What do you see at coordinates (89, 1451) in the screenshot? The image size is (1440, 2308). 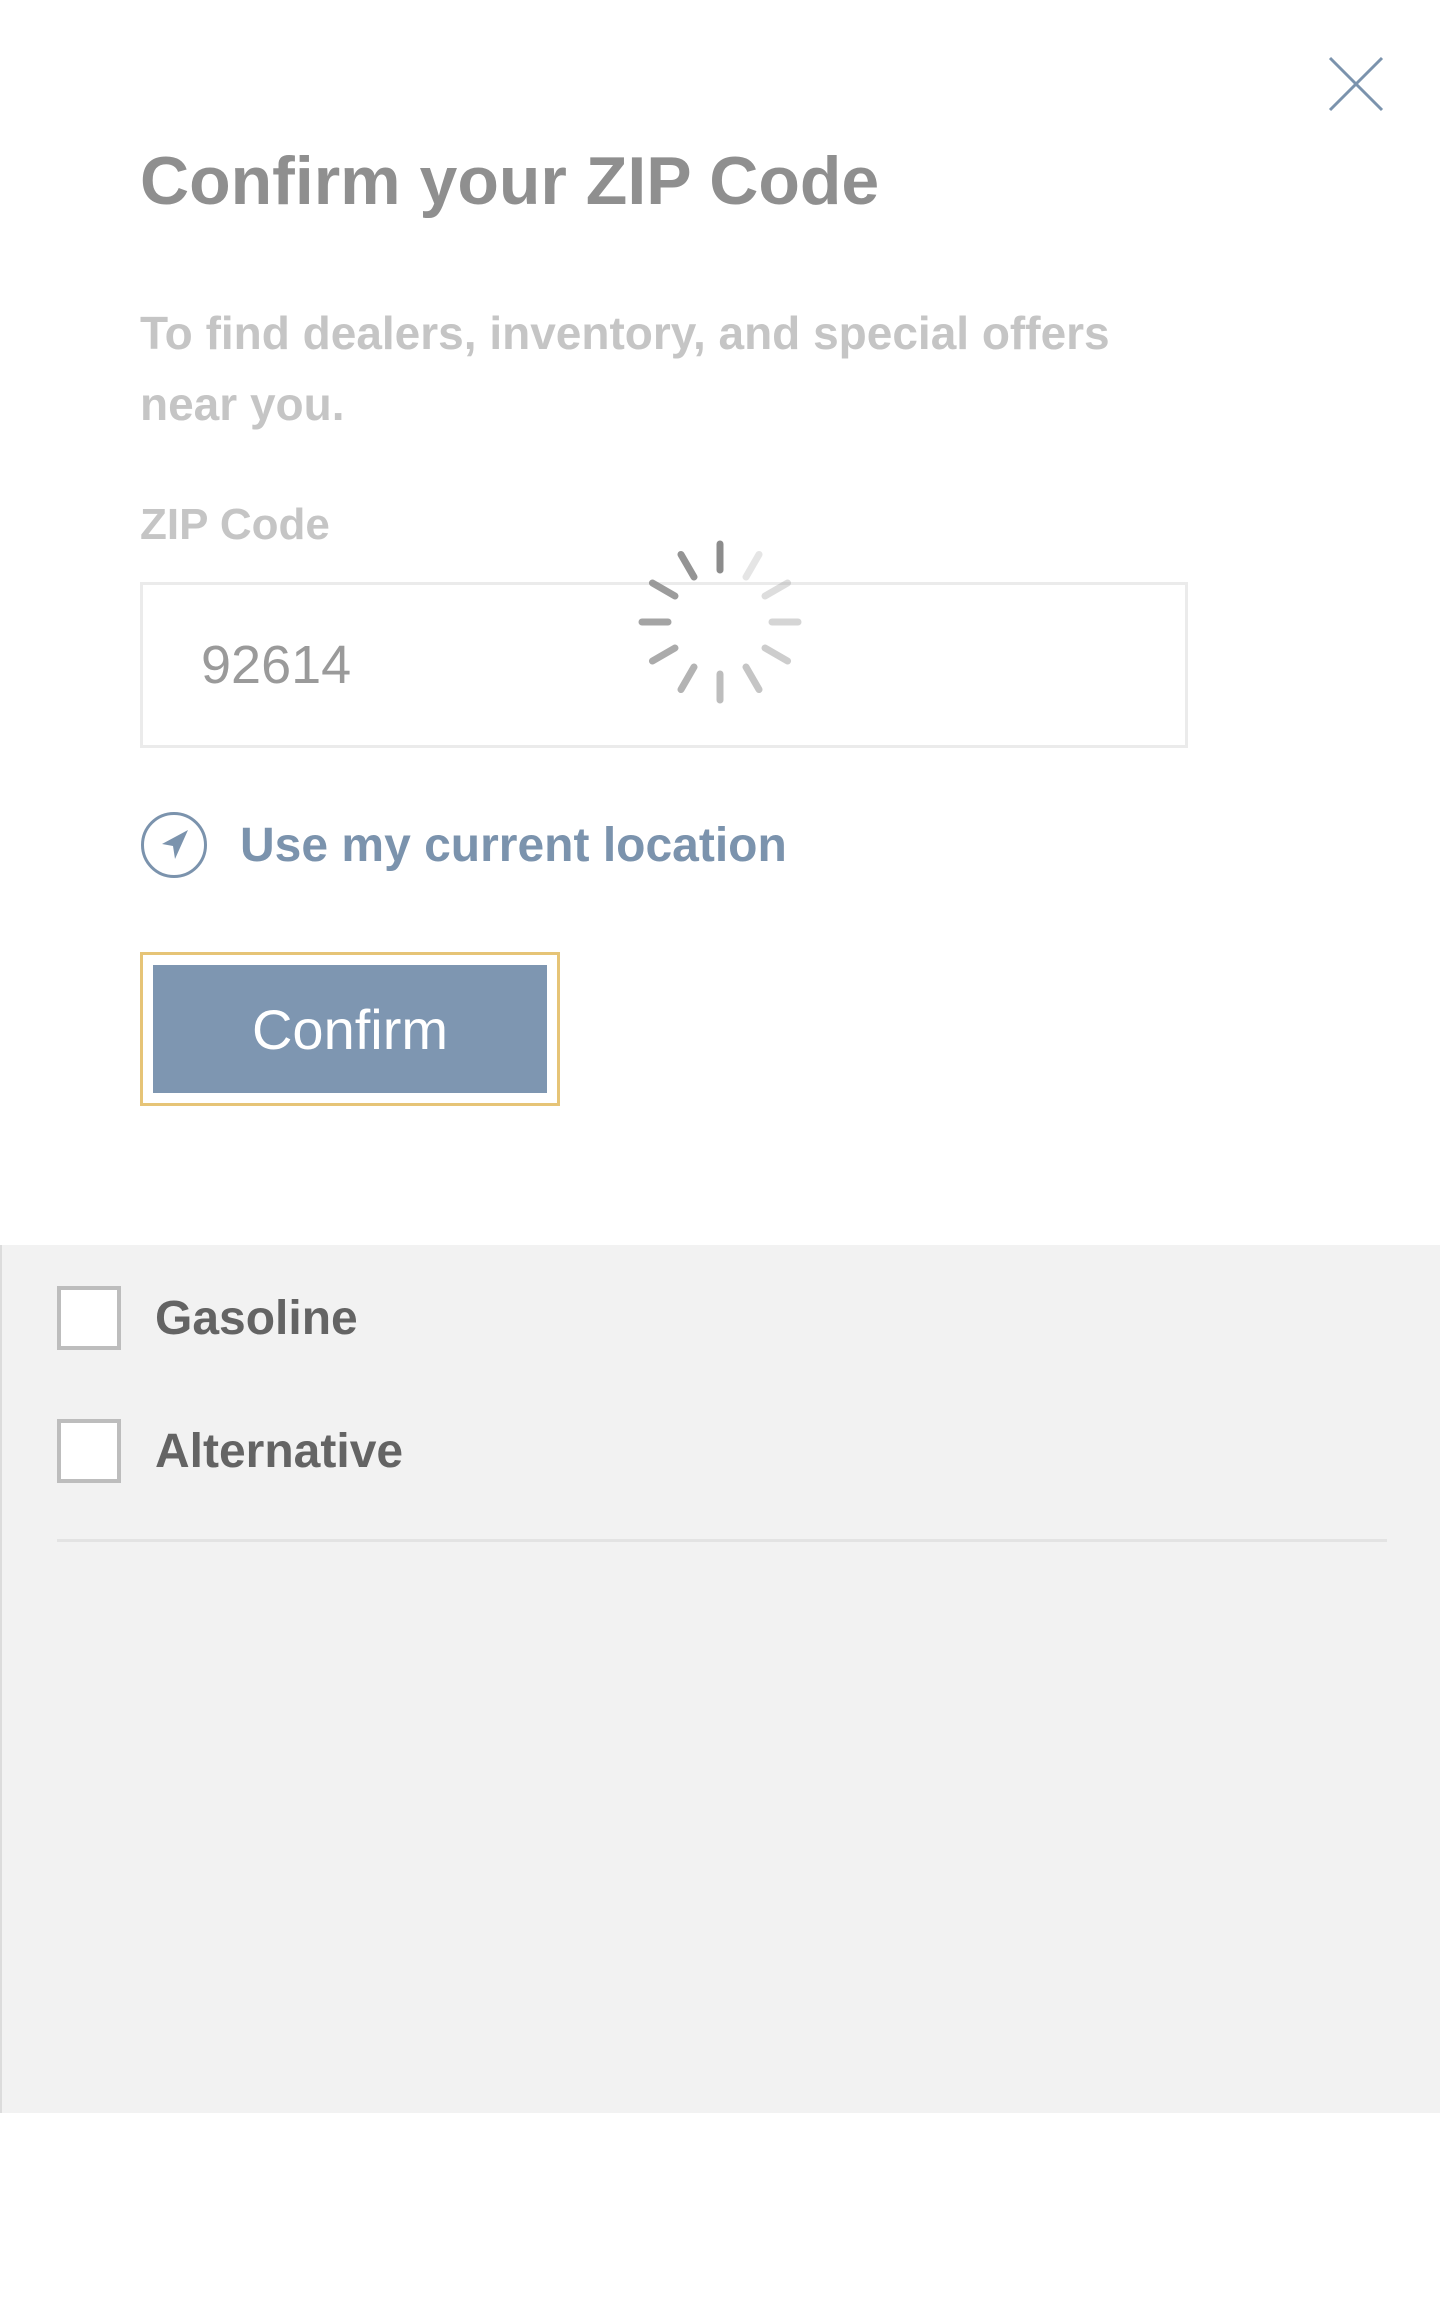 I see `checkbox-alternative` at bounding box center [89, 1451].